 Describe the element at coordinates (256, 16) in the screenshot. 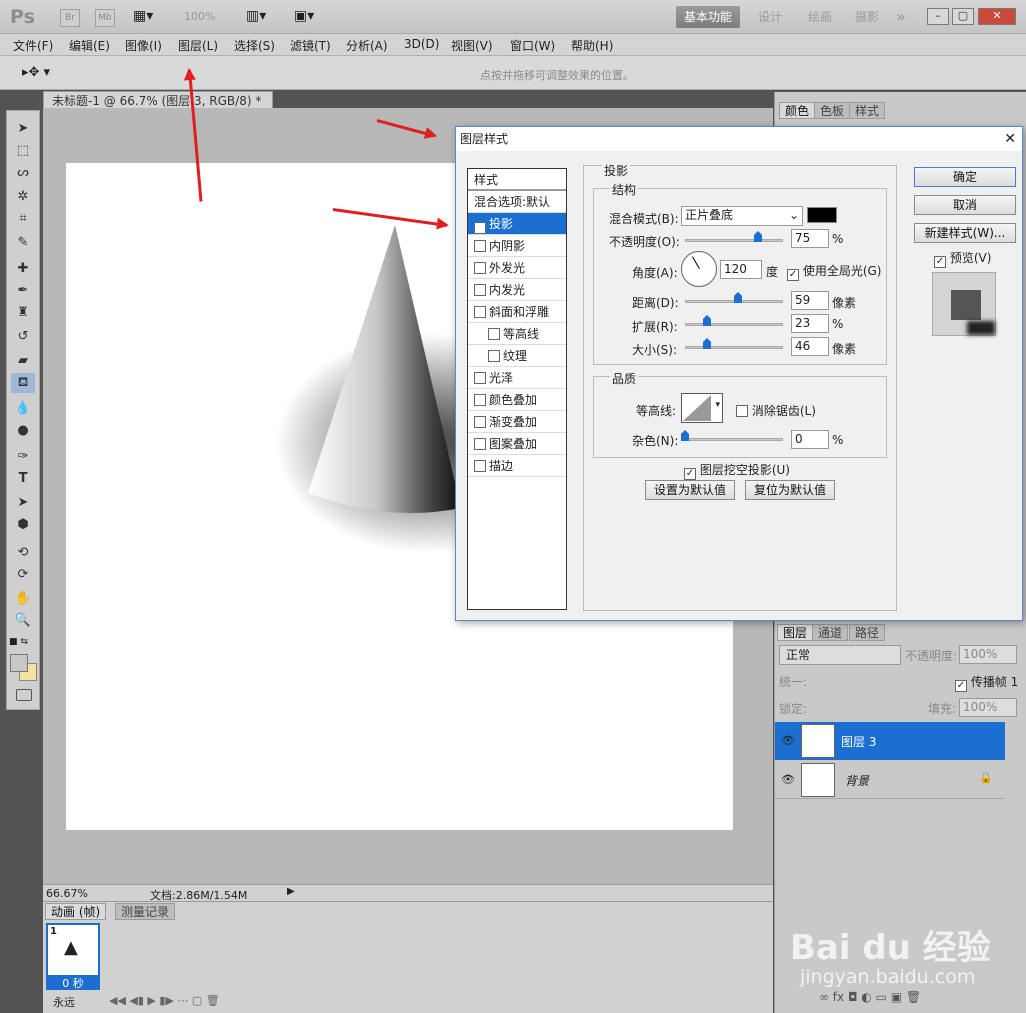

I see `arrange-documents-icon: ▥▾` at that location.